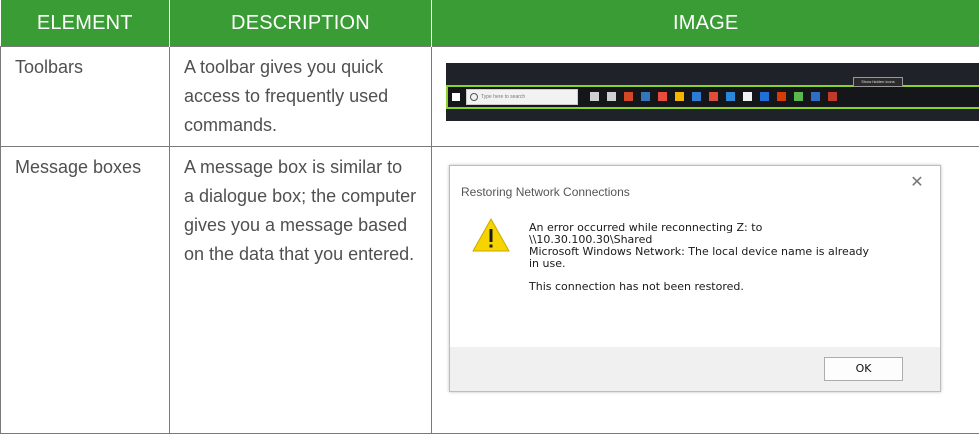  What do you see at coordinates (679, 96) in the screenshot?
I see `chrome-icon` at bounding box center [679, 96].